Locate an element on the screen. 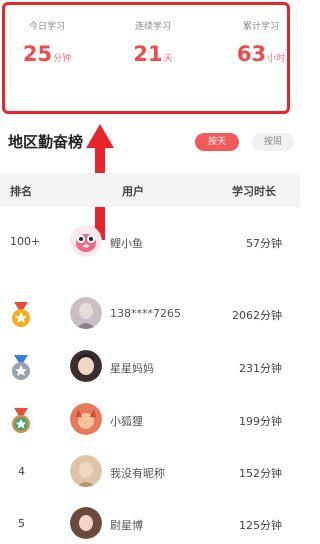  study-duration: 199分钟 is located at coordinates (260, 421).